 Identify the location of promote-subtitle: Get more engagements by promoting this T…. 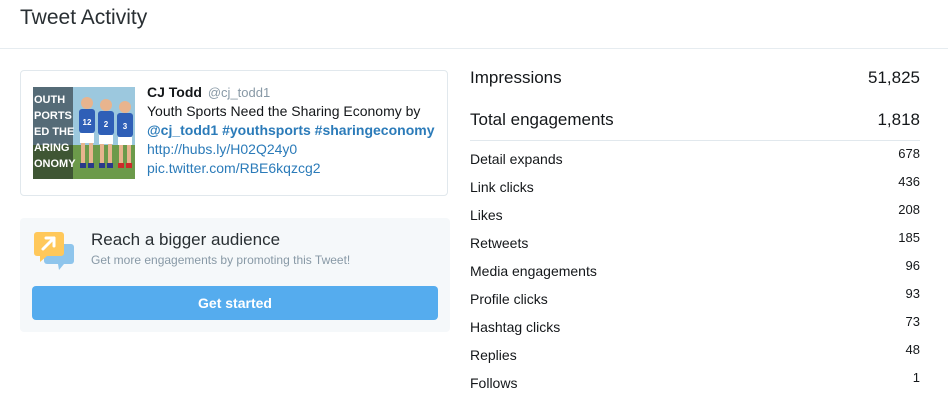
(221, 260).